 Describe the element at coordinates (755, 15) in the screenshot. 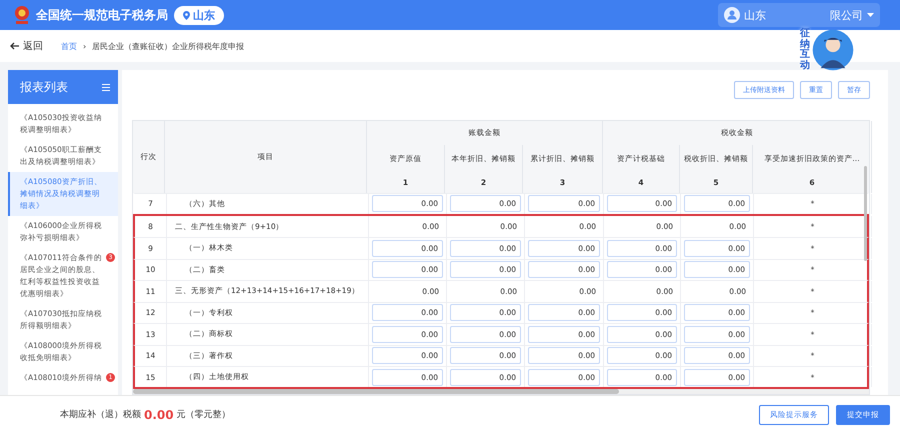

I see `user-name: 山东` at that location.